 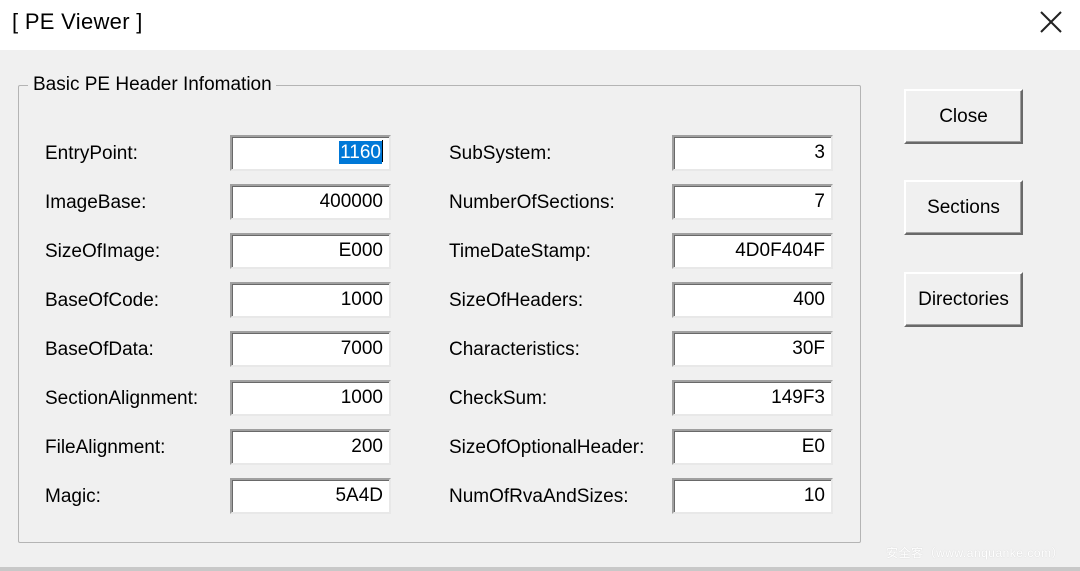 I want to click on directories-button: Directories, so click(x=963, y=299).